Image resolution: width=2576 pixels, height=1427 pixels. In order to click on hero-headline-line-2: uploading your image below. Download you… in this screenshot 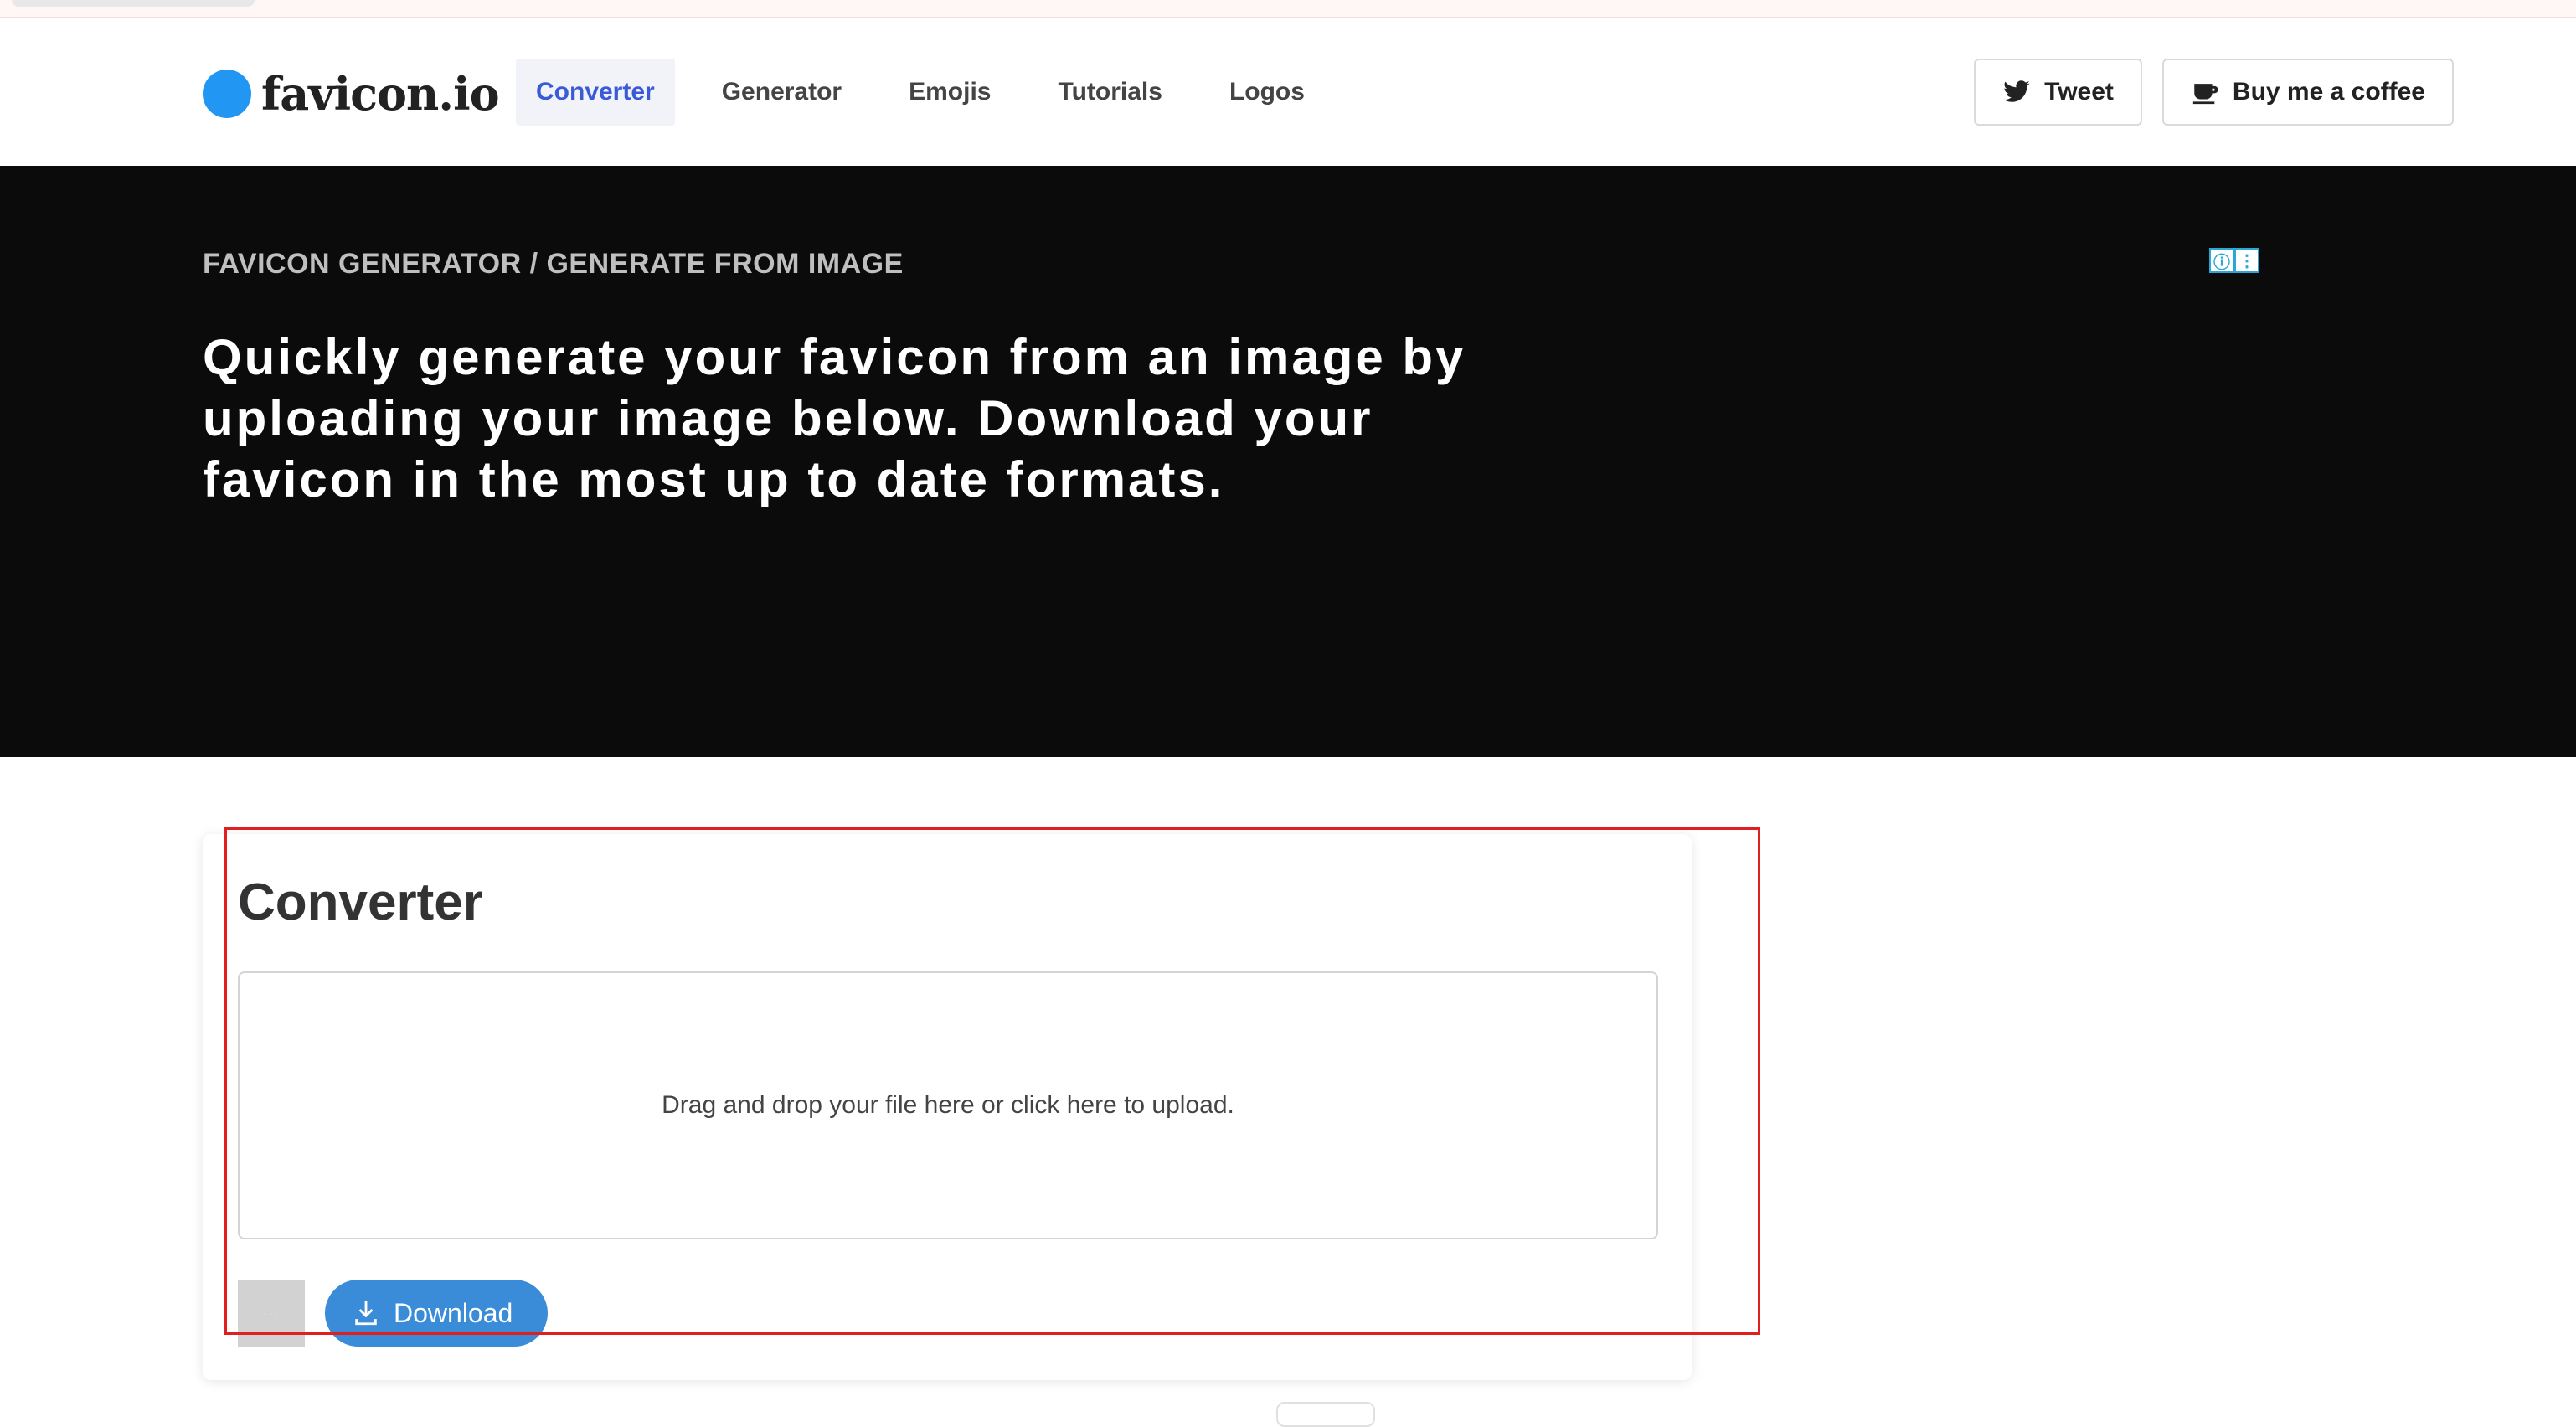, I will do `click(788, 418)`.